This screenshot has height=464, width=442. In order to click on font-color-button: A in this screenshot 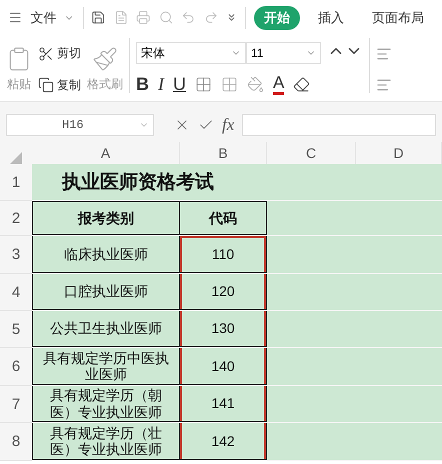, I will do `click(278, 85)`.